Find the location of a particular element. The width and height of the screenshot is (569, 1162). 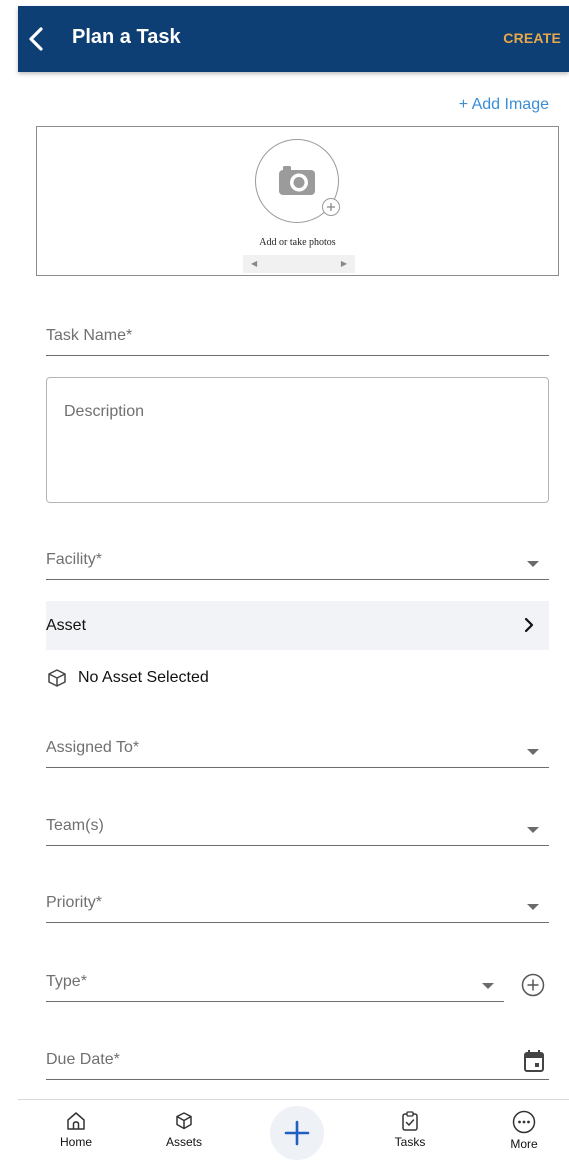

bottom-nav: Home Assets Tasks More is located at coordinates (293, 1130).